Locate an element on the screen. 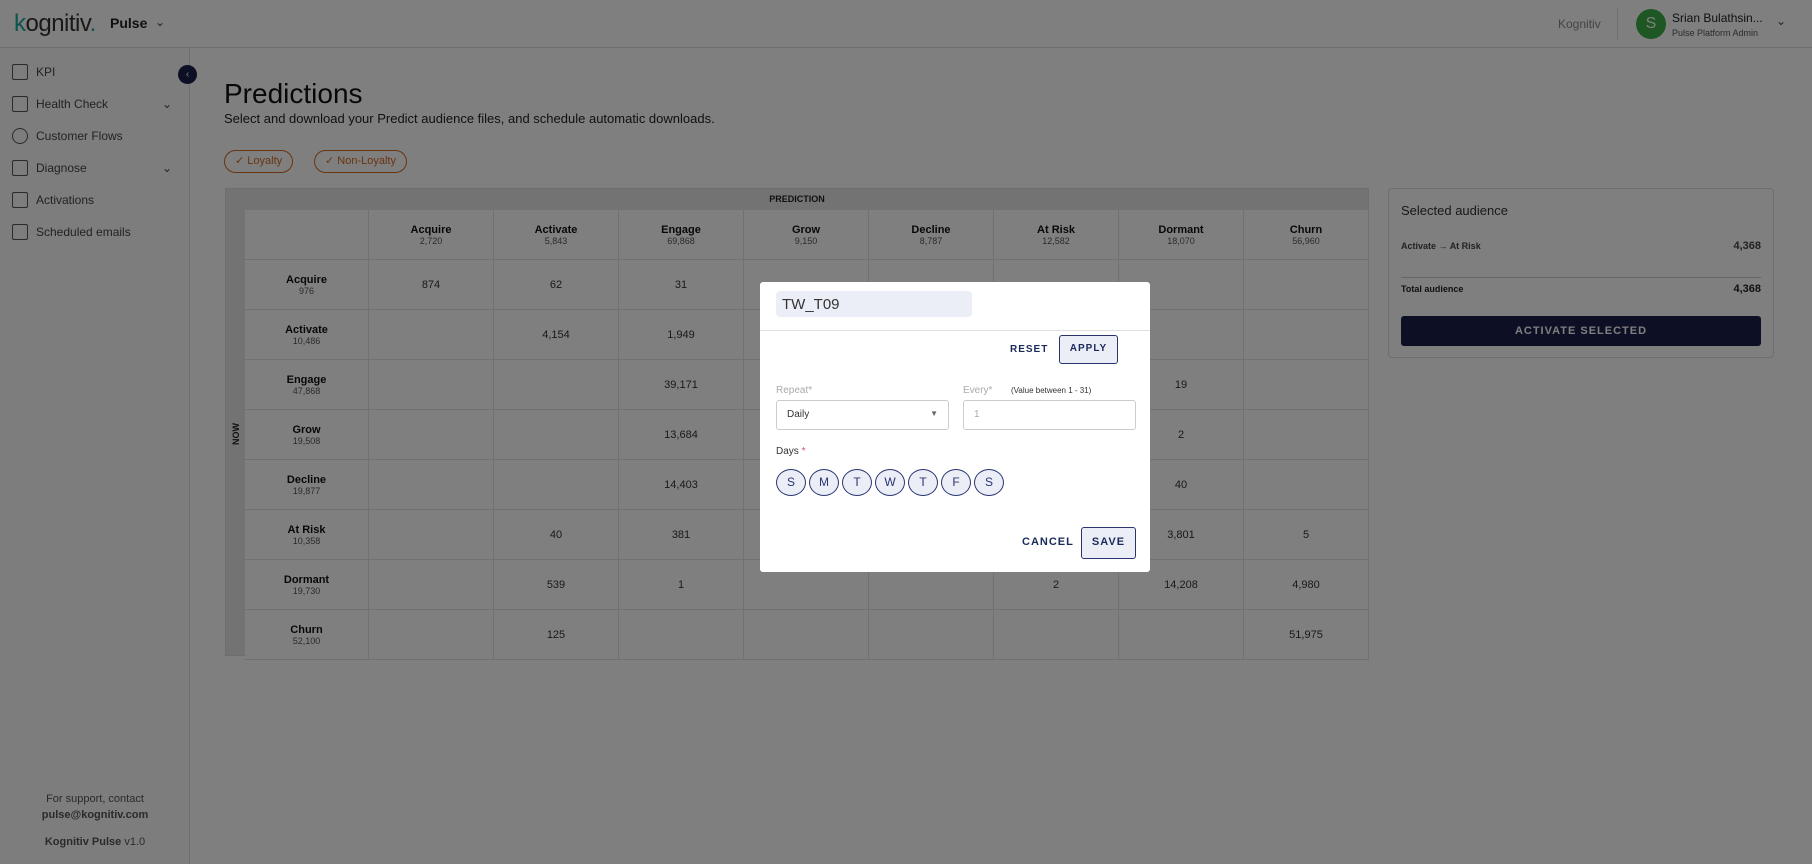  every-hint: (Value between 1 - 31) is located at coordinates (1051, 390).